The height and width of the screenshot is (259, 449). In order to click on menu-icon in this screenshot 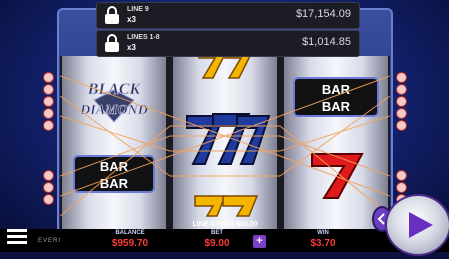, I will do `click(17, 236)`.